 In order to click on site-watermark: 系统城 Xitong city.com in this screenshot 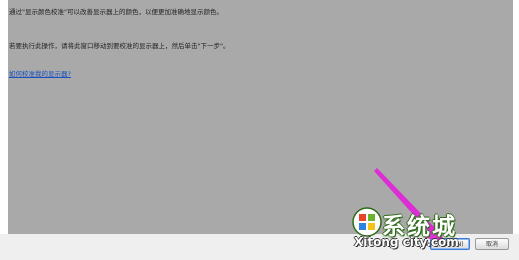, I will do `click(427, 231)`.